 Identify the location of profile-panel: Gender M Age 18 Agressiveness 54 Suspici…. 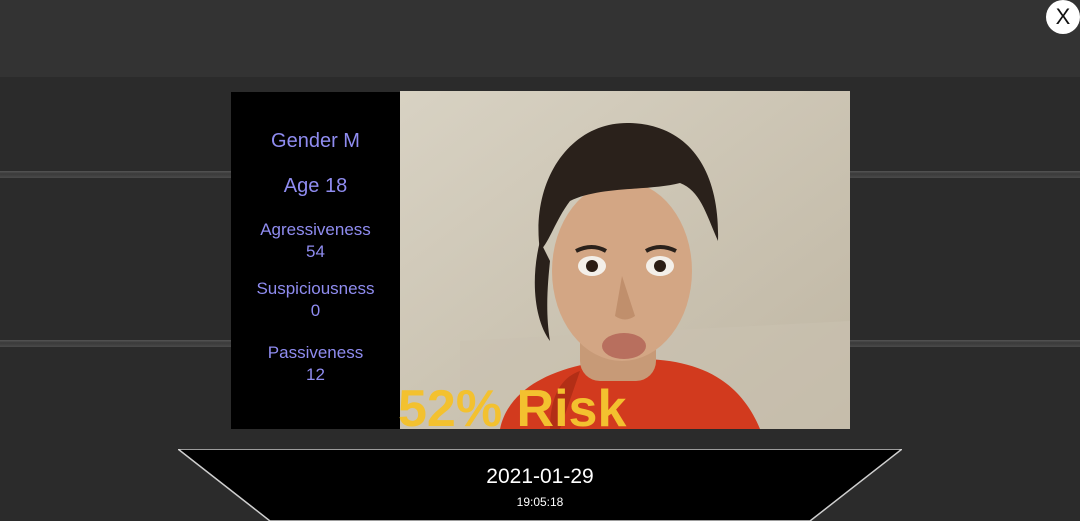
(315, 260).